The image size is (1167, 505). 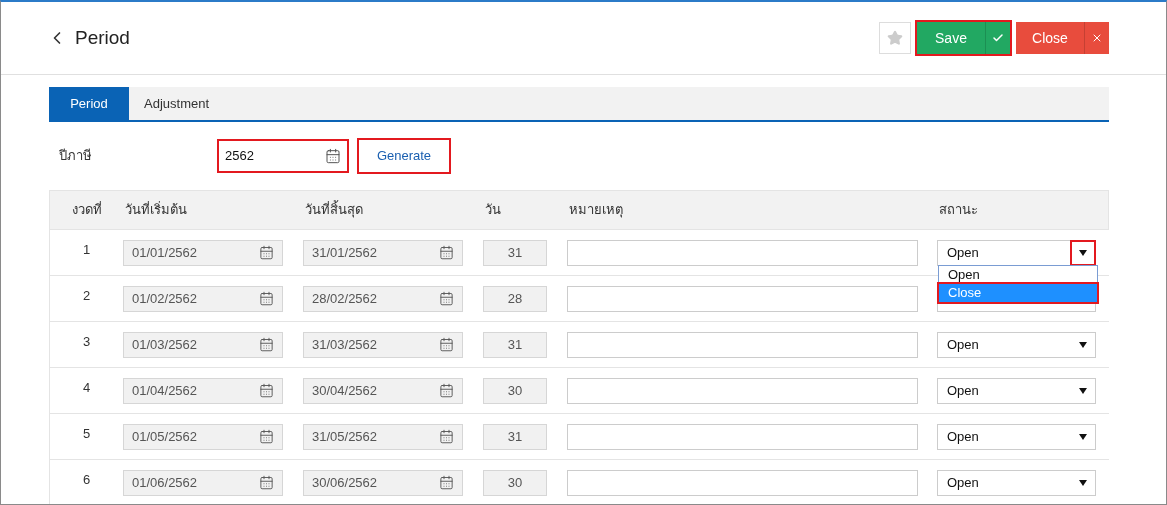 I want to click on date-field: 01/02/2562, so click(x=203, y=298).